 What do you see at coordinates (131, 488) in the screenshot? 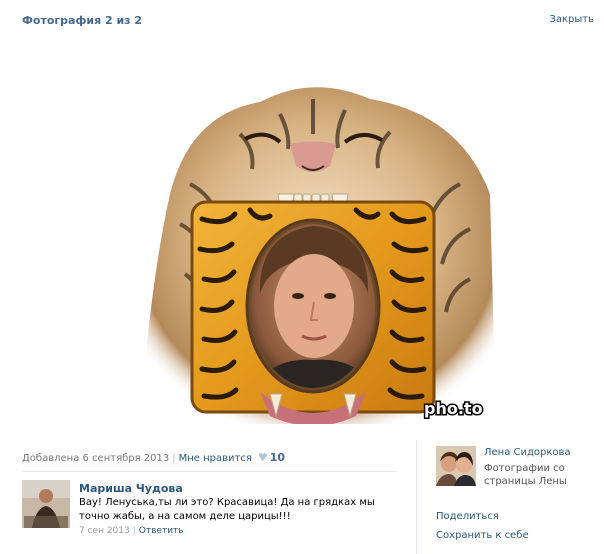
I see `comment-author-name: Мариша Чудова` at bounding box center [131, 488].